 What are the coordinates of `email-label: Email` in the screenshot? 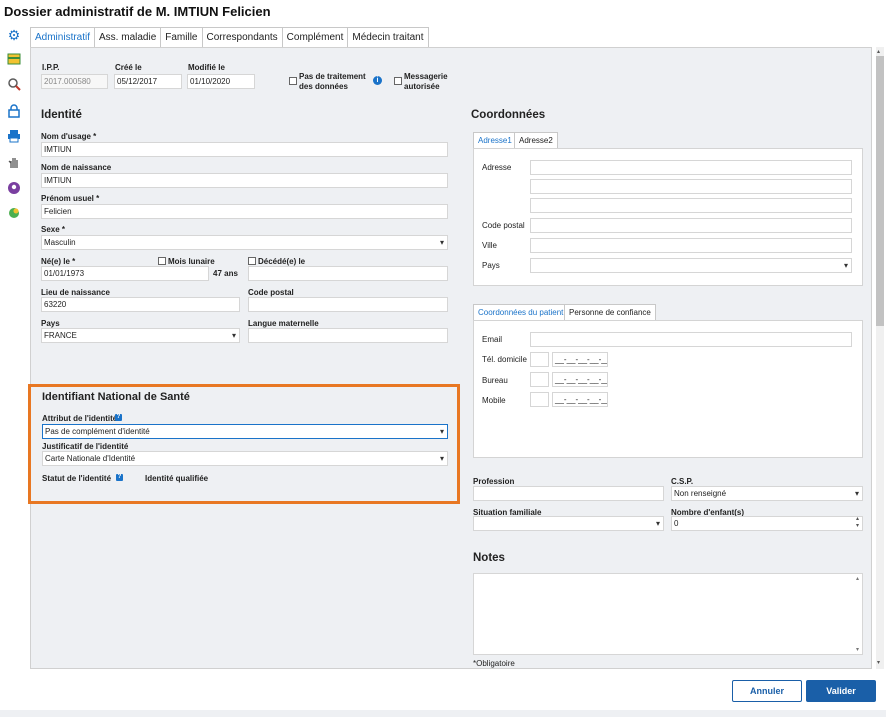 It's located at (492, 339).